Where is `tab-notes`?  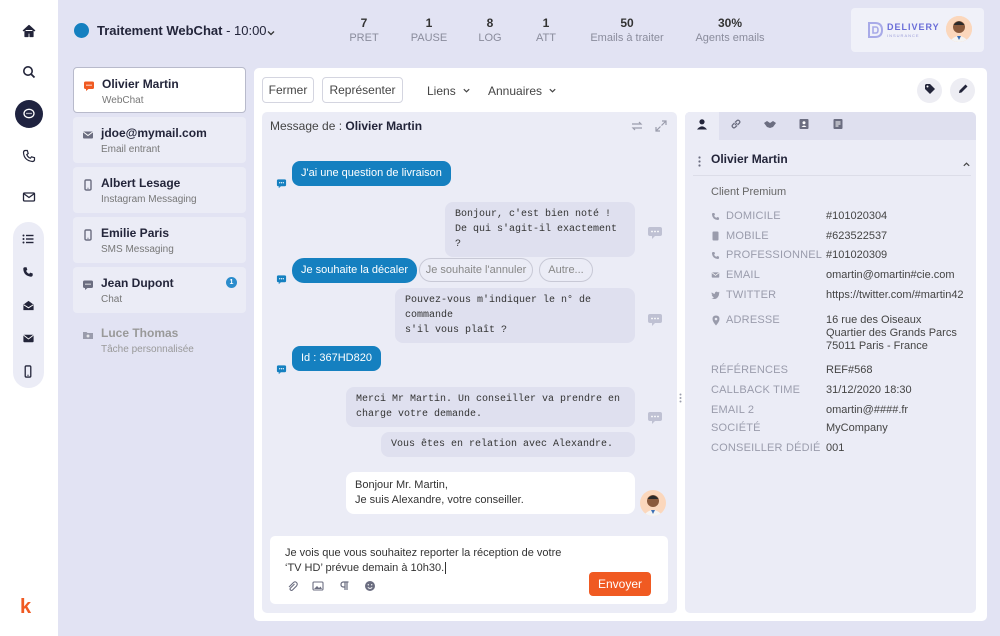 tab-notes is located at coordinates (838, 126).